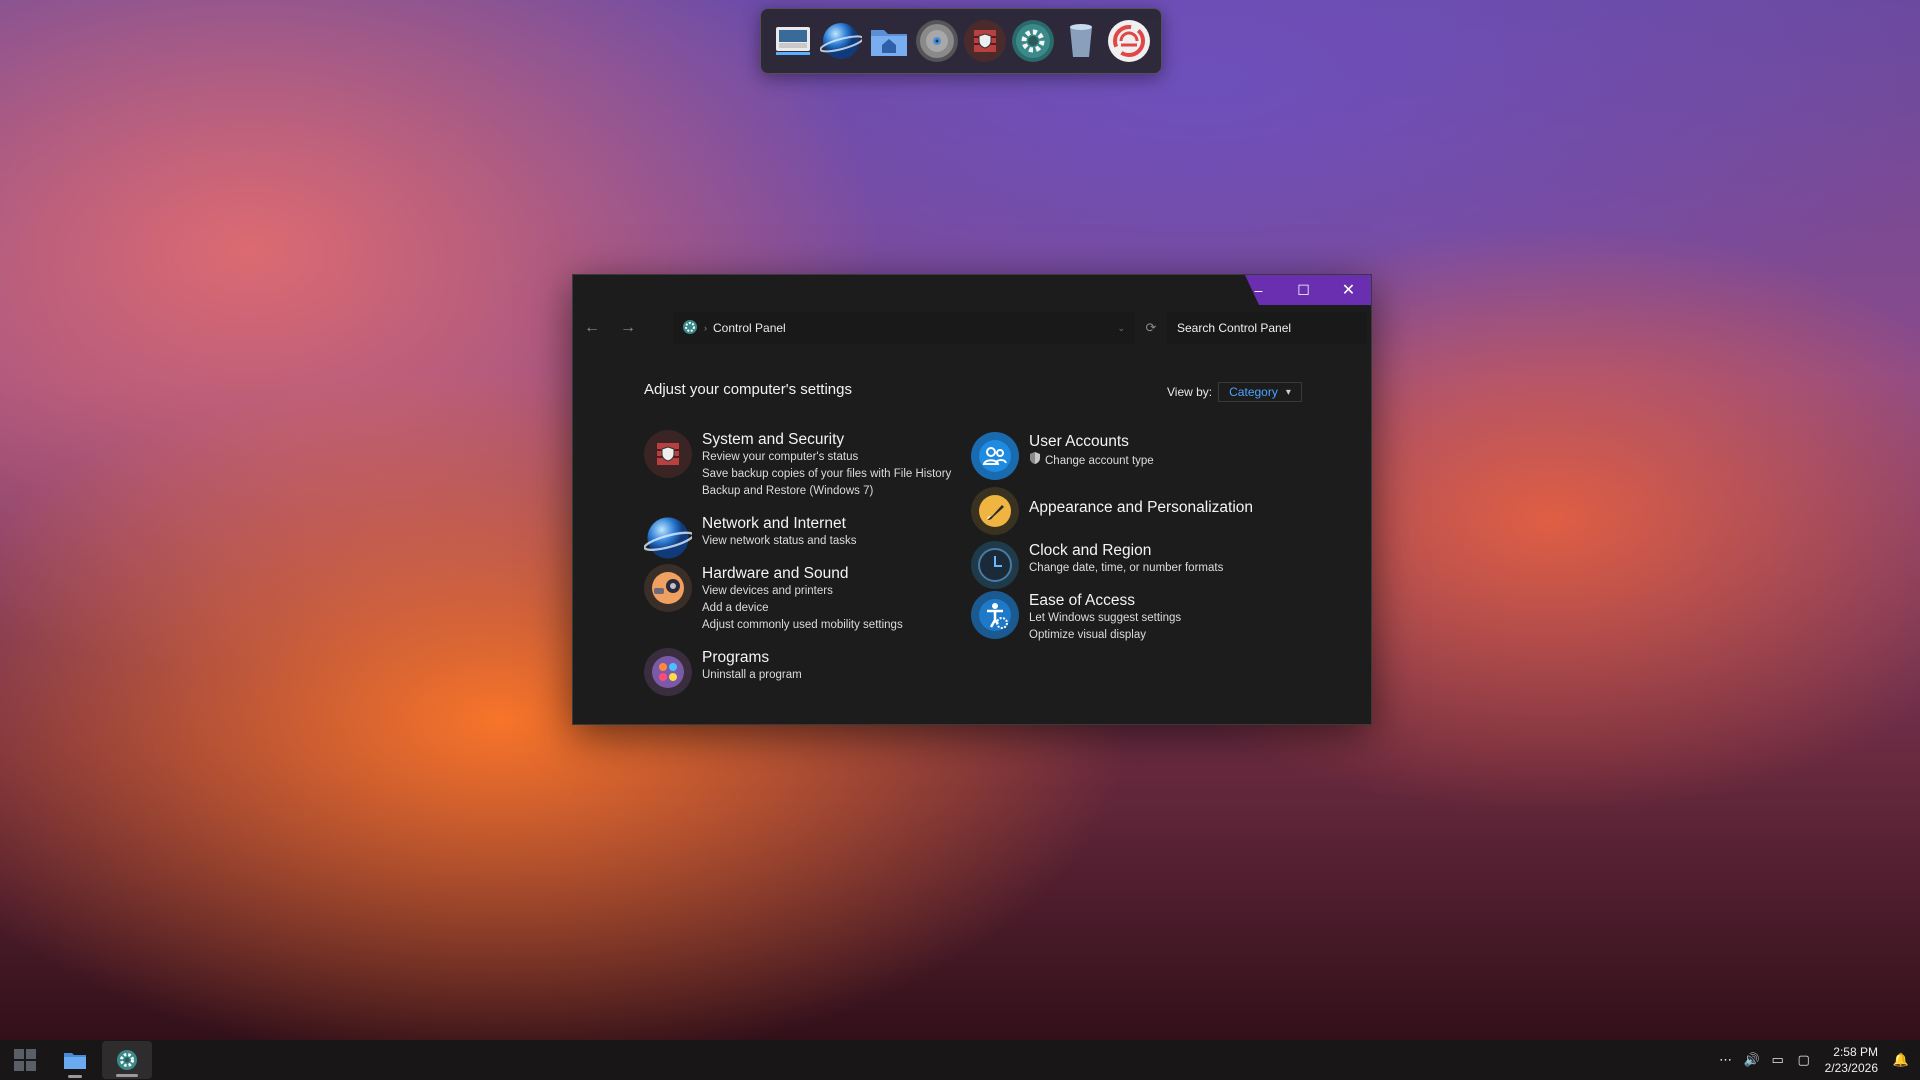 The width and height of the screenshot is (1920, 1080). I want to click on view-by-control: View by: Category ▾, so click(1234, 392).